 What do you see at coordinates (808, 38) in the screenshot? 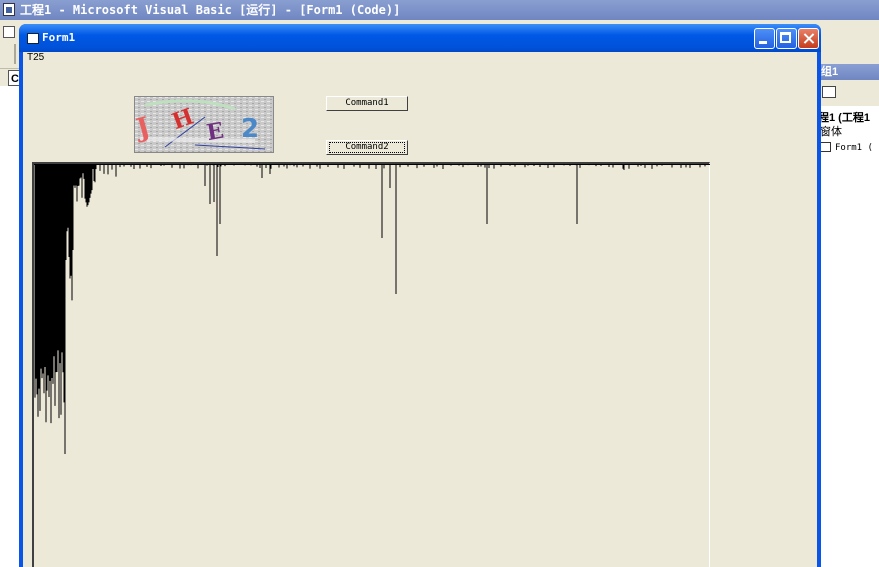
I see `close-button` at bounding box center [808, 38].